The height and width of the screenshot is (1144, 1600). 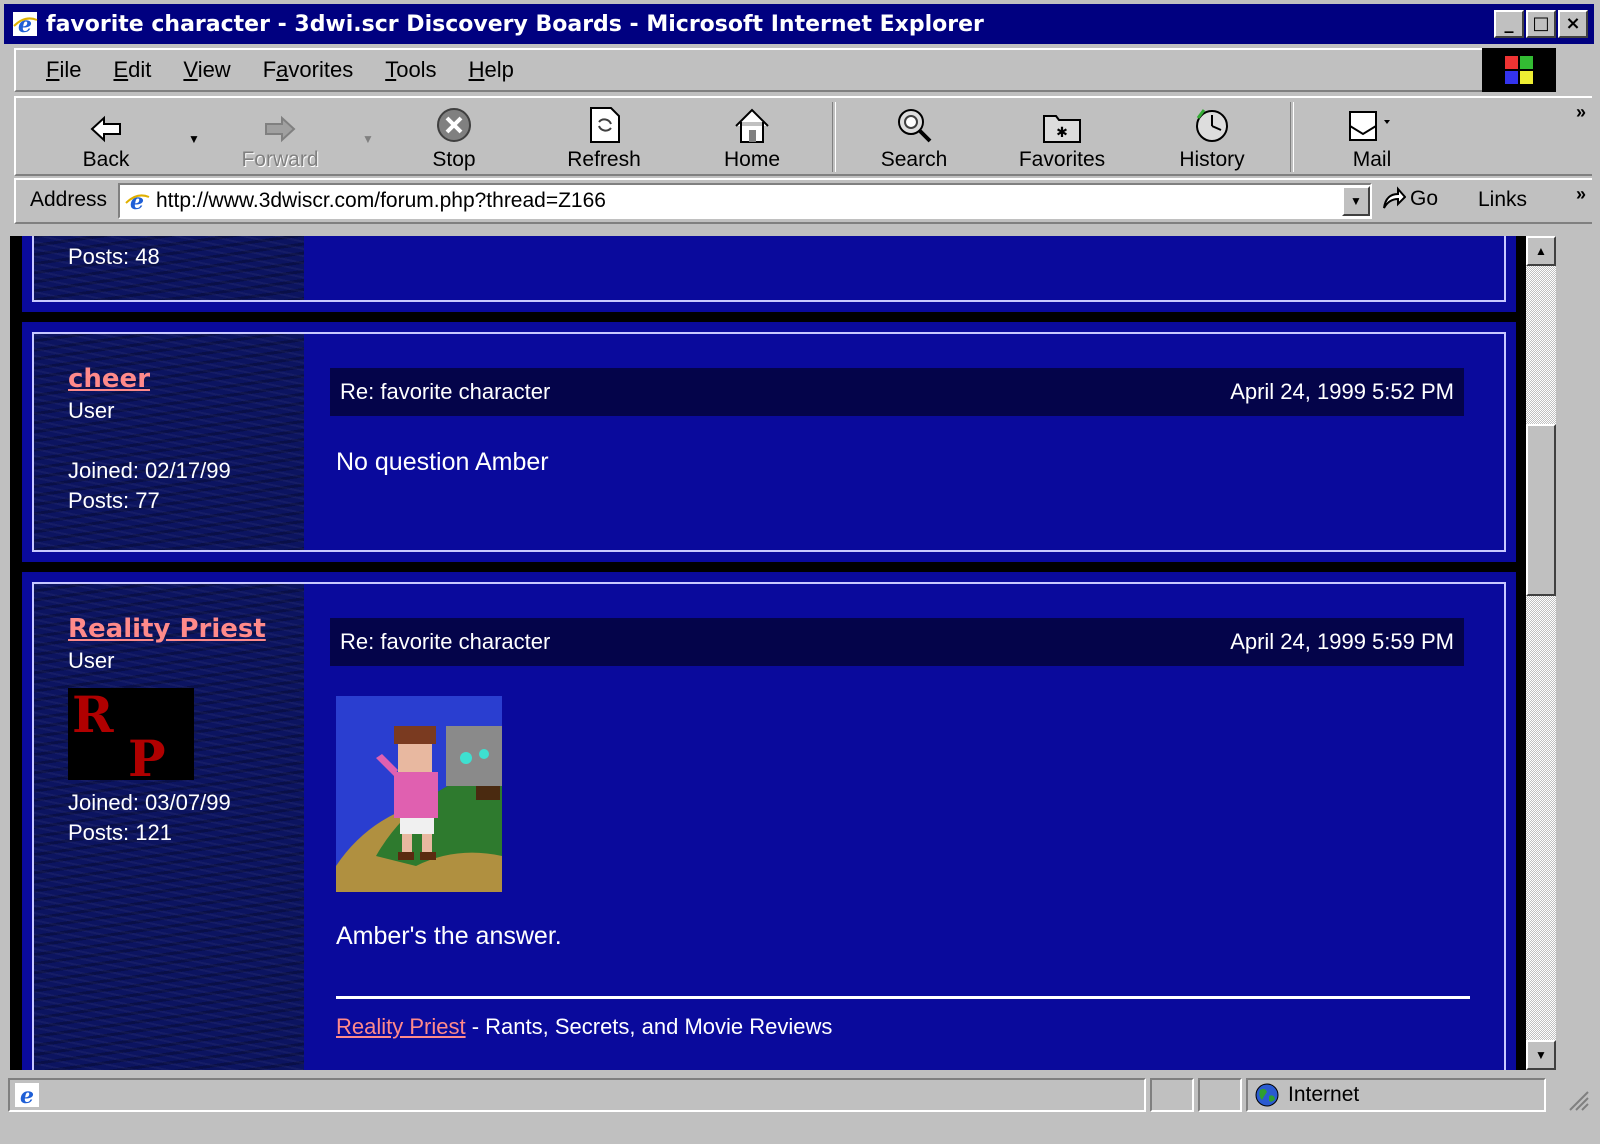 What do you see at coordinates (1541, 653) in the screenshot?
I see `vertical-scrollbar: ▲ ▼` at bounding box center [1541, 653].